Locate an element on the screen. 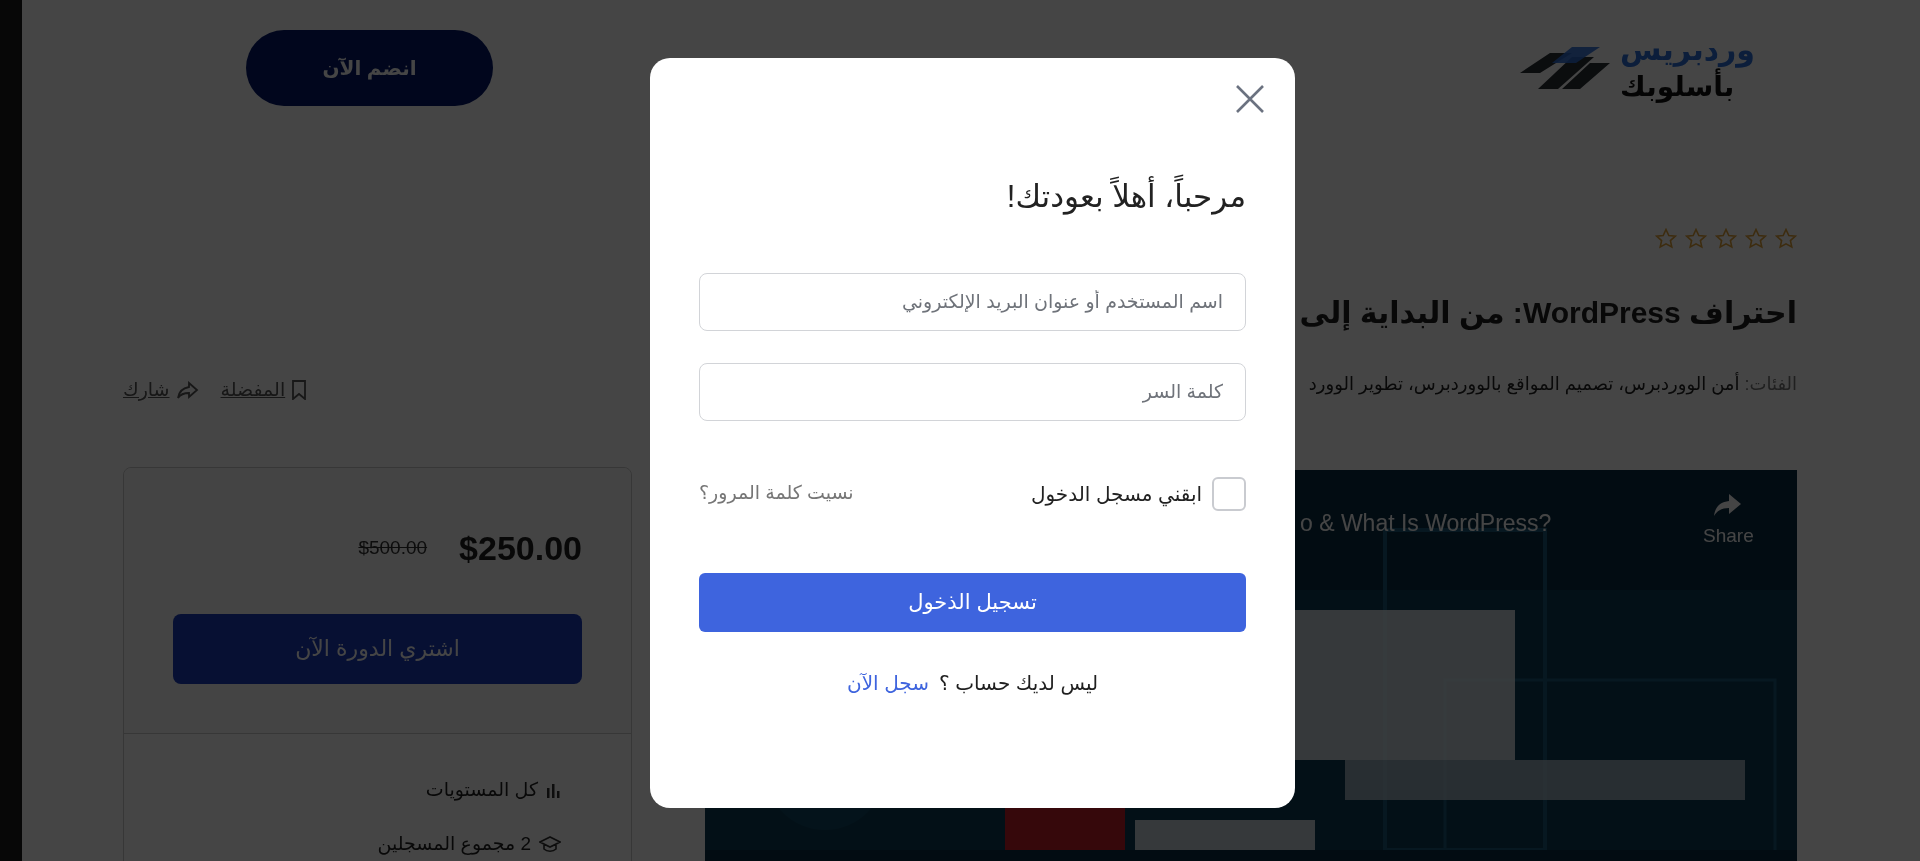 The height and width of the screenshot is (861, 1920). close-icon is located at coordinates (1250, 99).